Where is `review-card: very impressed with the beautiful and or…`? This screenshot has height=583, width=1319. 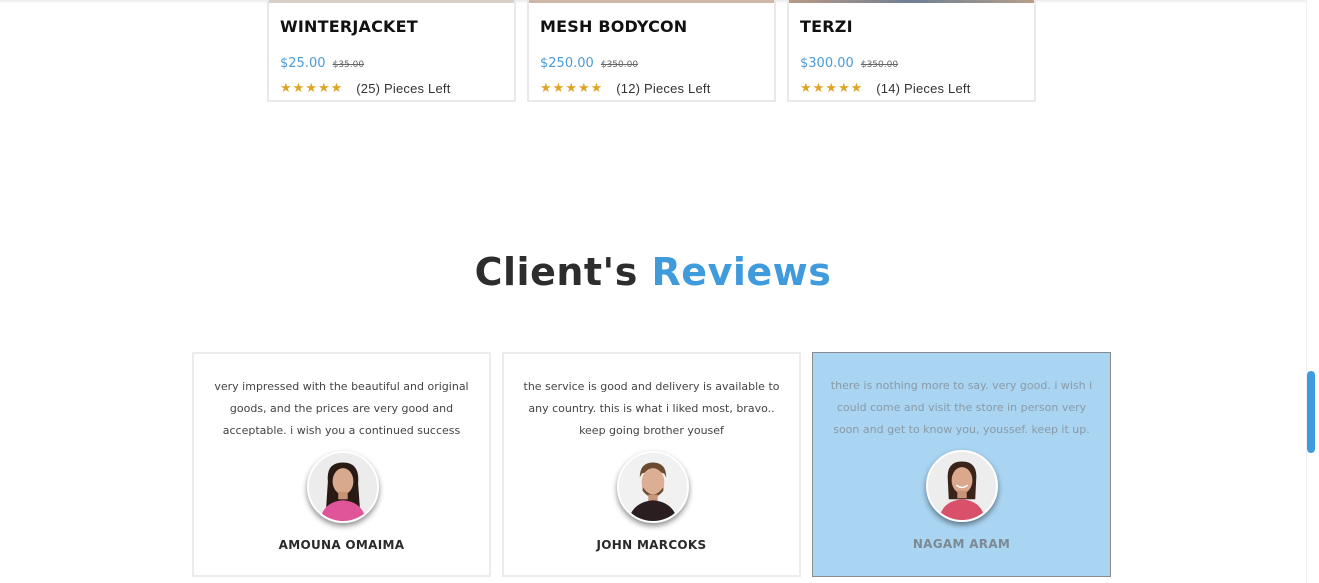
review-card: very impressed with the beautiful and or… is located at coordinates (341, 464).